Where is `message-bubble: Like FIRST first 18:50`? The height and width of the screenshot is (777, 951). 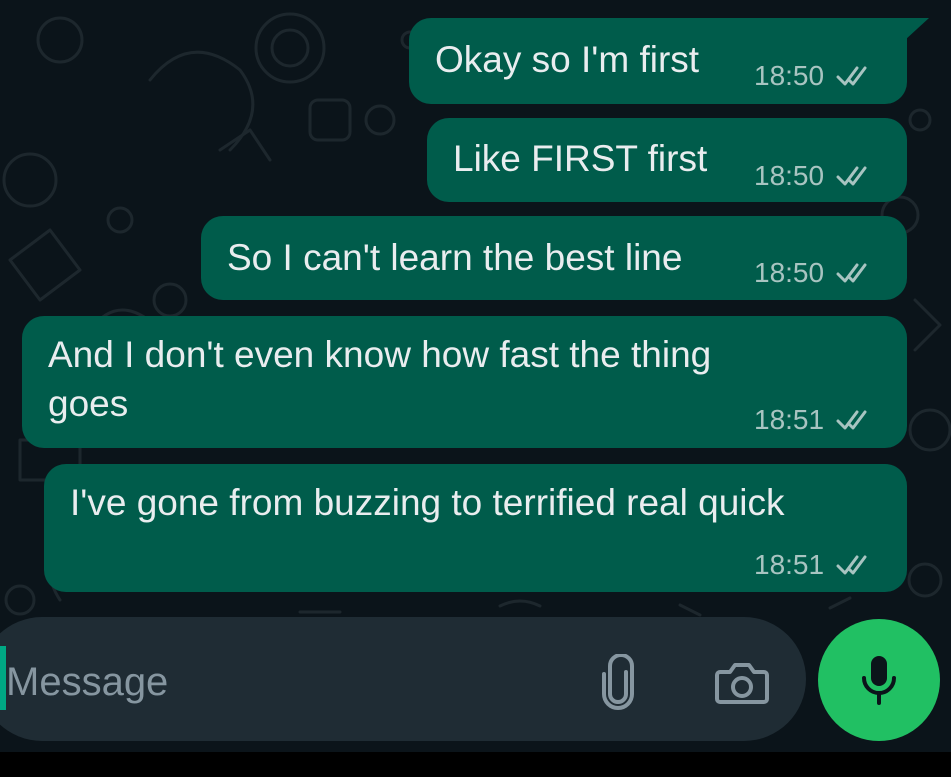
message-bubble: Like FIRST first 18:50 is located at coordinates (667, 160).